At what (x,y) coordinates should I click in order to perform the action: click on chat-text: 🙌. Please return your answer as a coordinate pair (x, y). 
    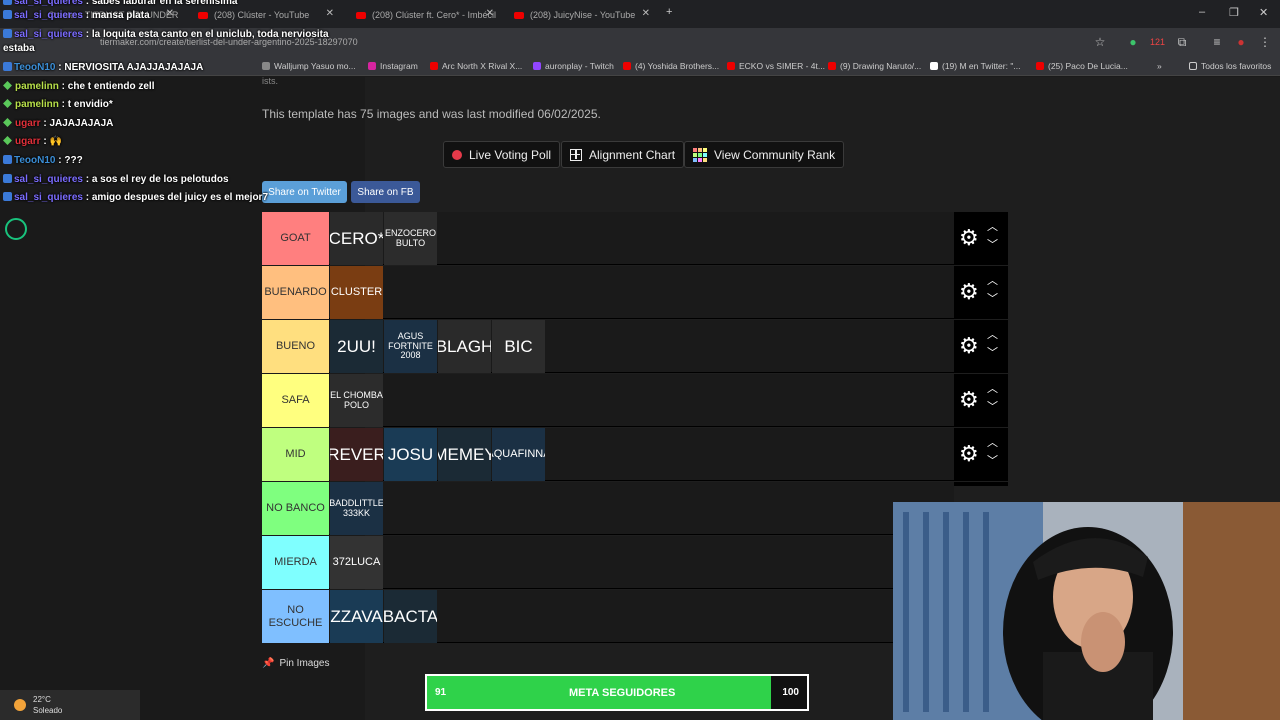
    Looking at the image, I should click on (55, 141).